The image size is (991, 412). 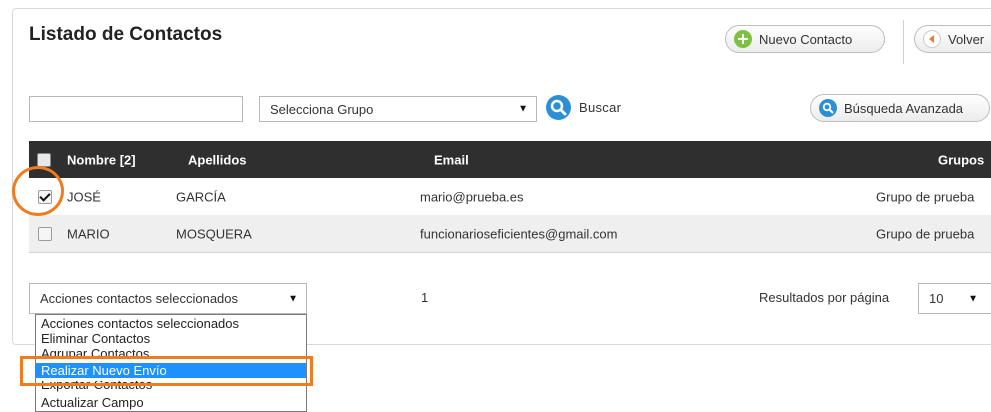 What do you see at coordinates (166, 371) in the screenshot?
I see `option-highlight-box` at bounding box center [166, 371].